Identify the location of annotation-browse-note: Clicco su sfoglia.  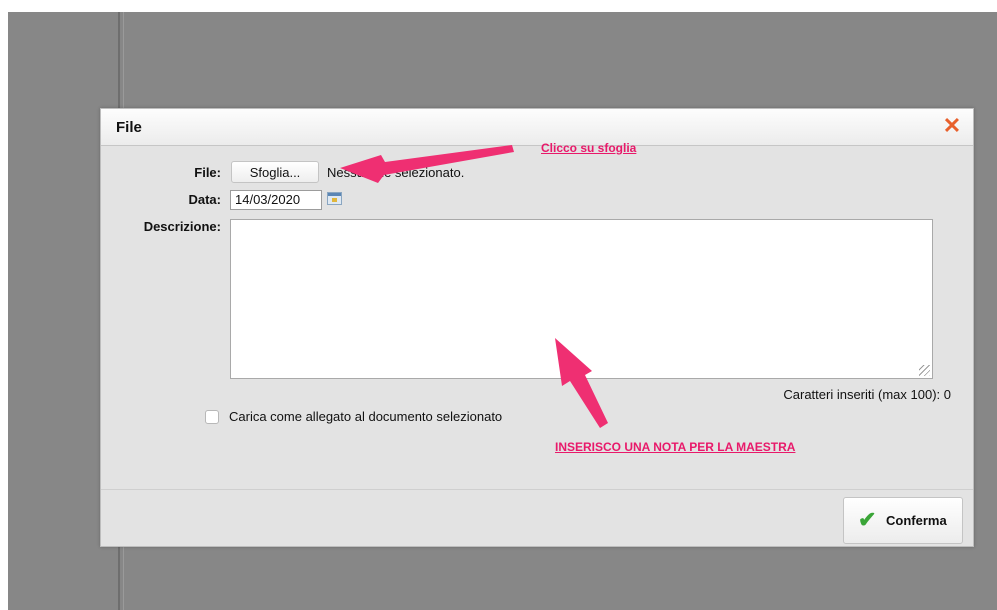
(589, 148).